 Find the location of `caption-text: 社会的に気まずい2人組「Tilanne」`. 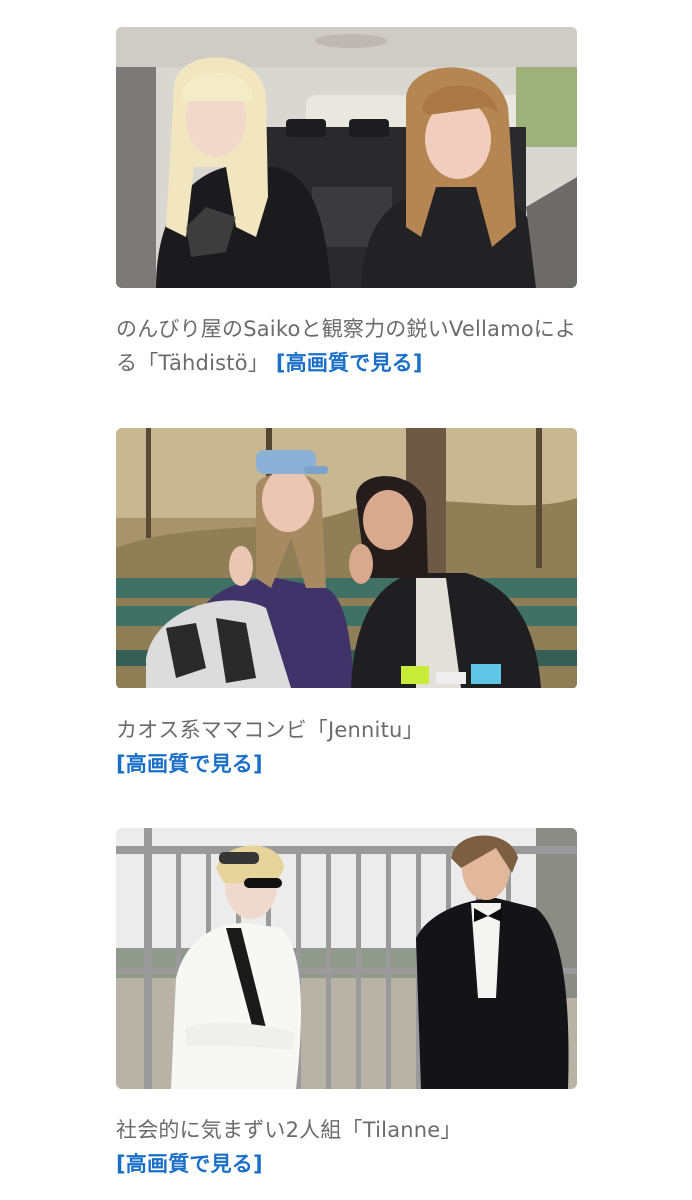

caption-text: 社会的に気まずい2人組「Tilanne」 is located at coordinates (289, 1130).